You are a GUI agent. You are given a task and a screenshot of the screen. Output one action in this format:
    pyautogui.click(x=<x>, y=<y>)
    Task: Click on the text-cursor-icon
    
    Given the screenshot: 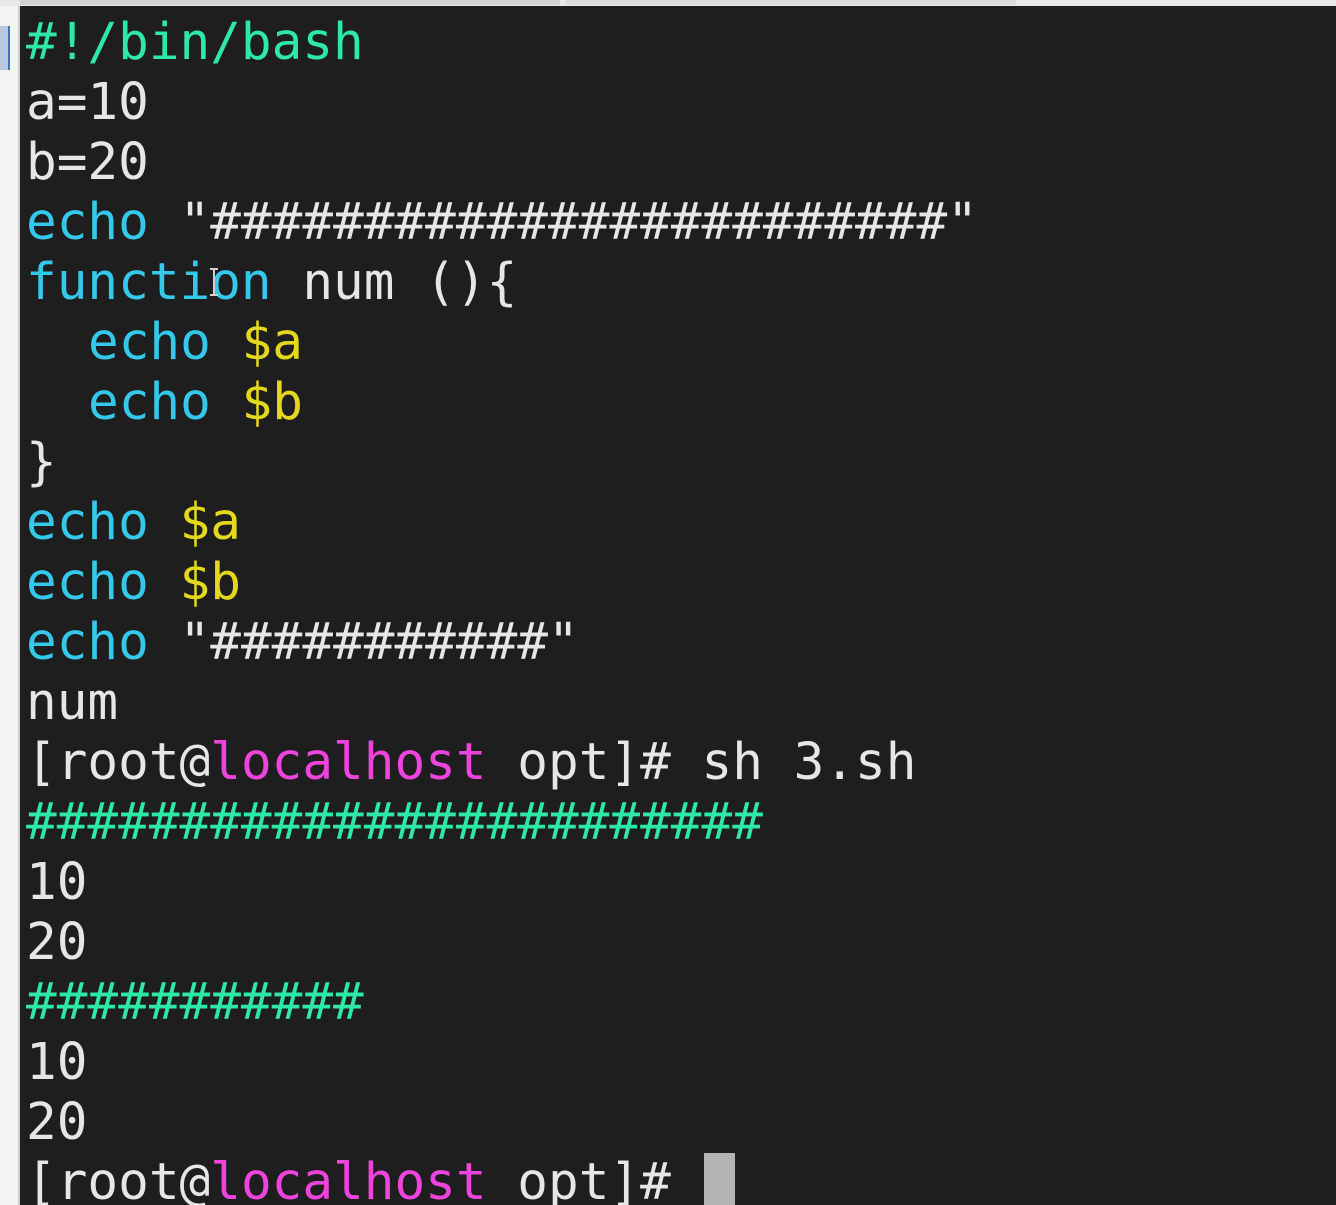 What is the action you would take?
    pyautogui.click(x=214, y=282)
    